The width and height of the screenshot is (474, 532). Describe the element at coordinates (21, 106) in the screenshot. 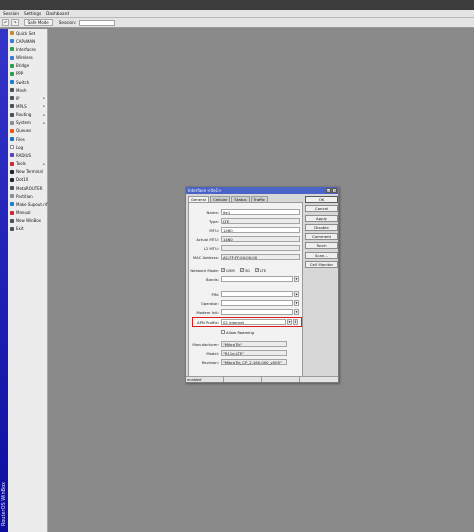

I see `sidebar-item-label: MPLS` at that location.